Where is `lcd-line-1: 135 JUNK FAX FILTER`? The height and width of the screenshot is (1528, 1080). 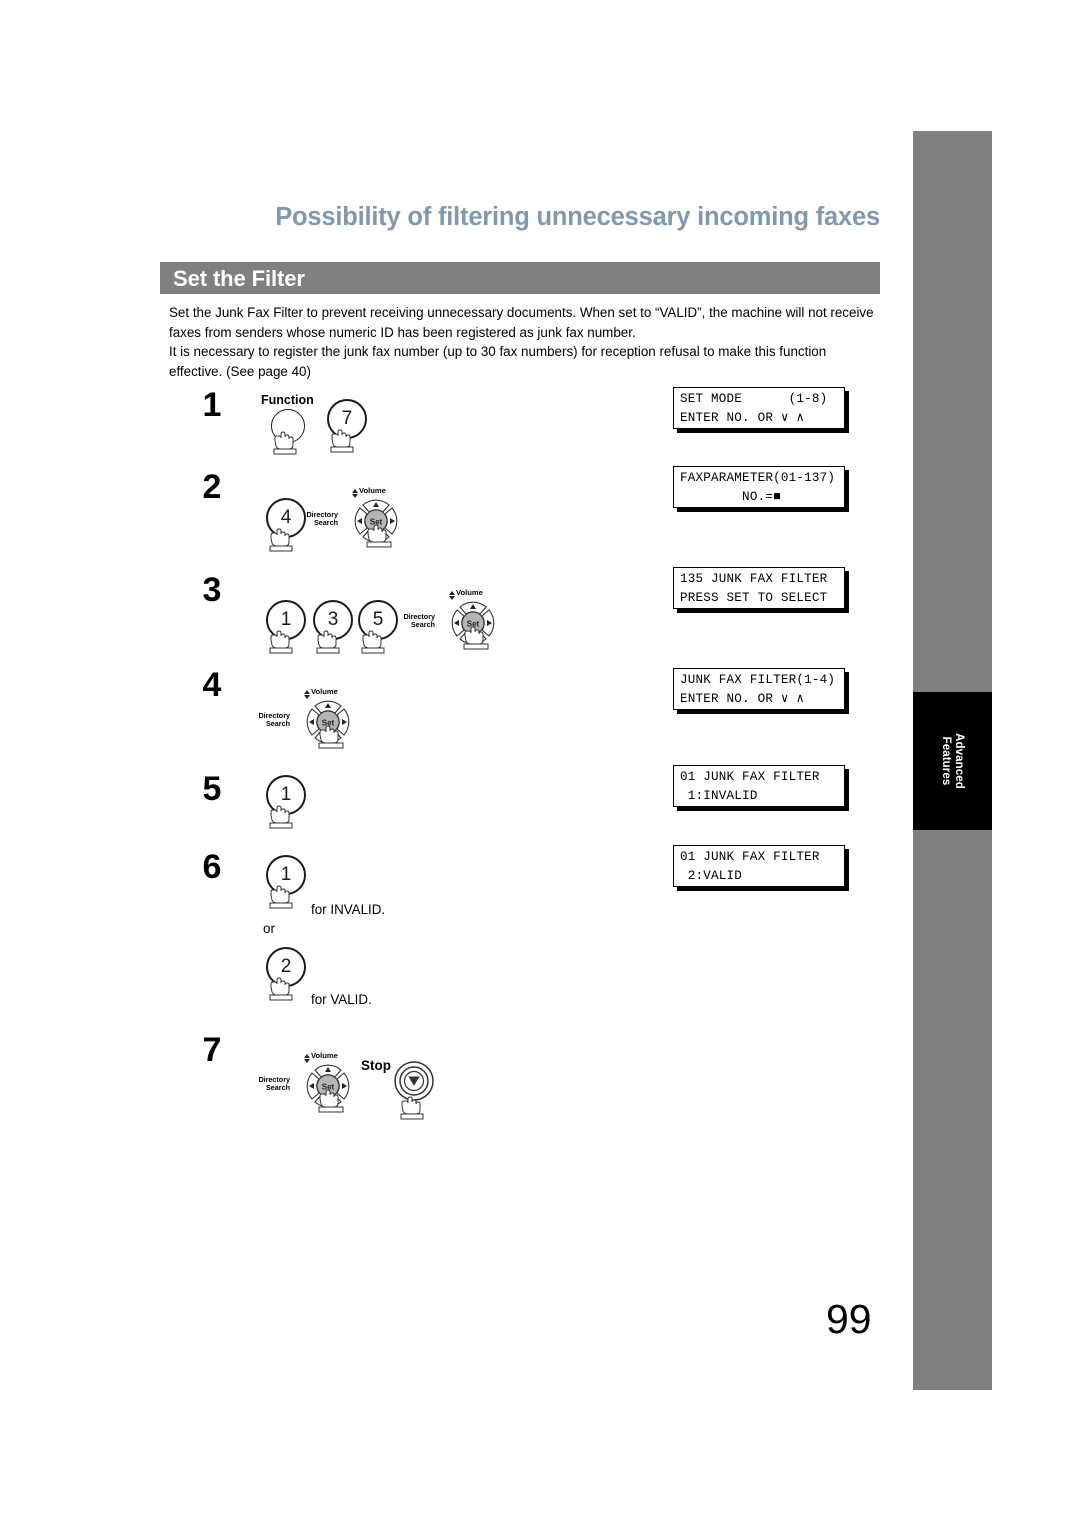
lcd-line-1: 135 JUNK FAX FILTER is located at coordinates (754, 579).